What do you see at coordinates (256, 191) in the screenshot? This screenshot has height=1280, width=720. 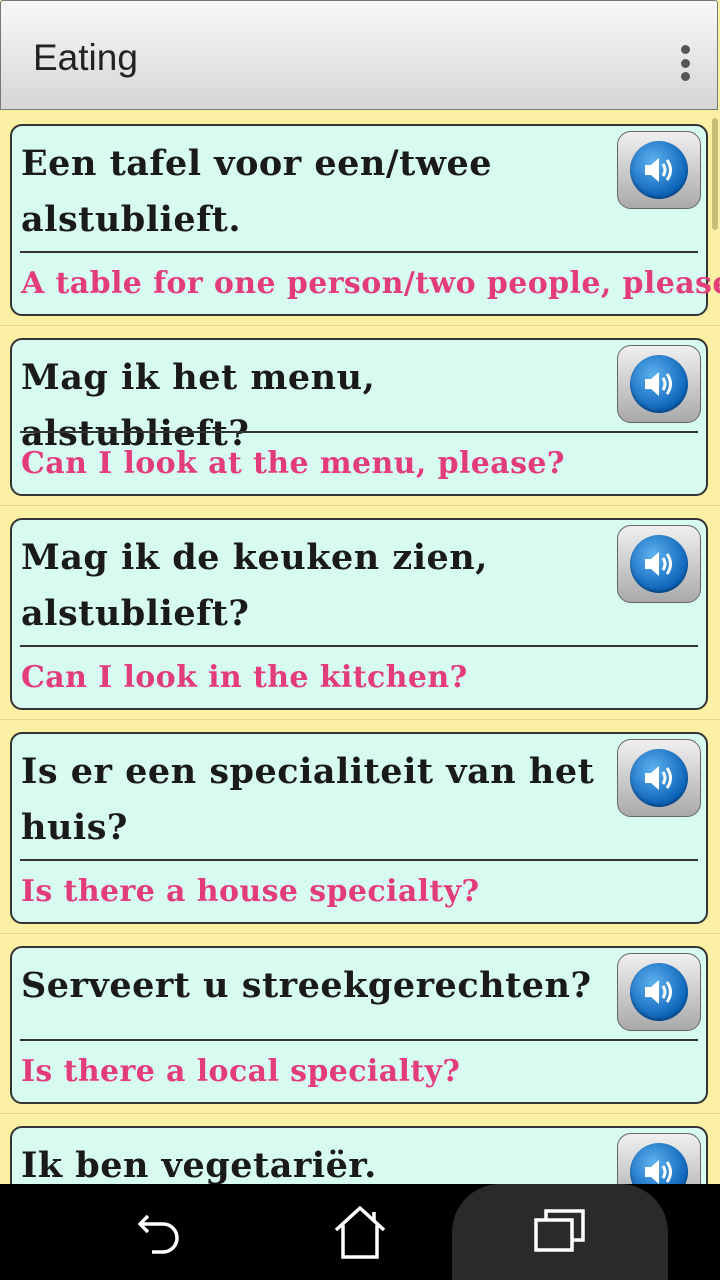 I see `phrase-dutch: Een tafel voor een/twee alstublieft.` at bounding box center [256, 191].